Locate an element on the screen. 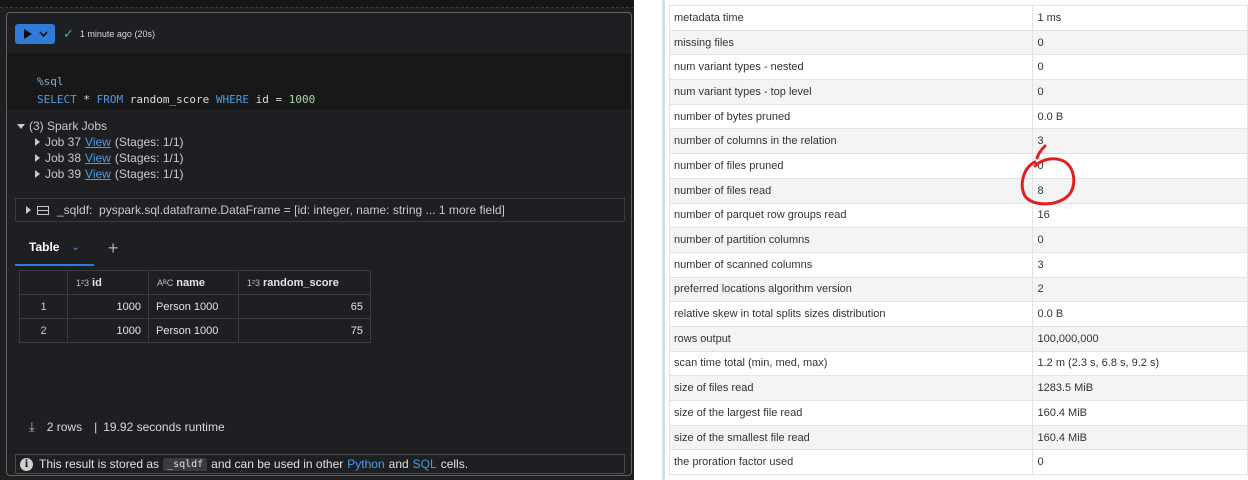 The width and height of the screenshot is (1248, 480). chevron-down-icon: ⌄ is located at coordinates (75, 247).